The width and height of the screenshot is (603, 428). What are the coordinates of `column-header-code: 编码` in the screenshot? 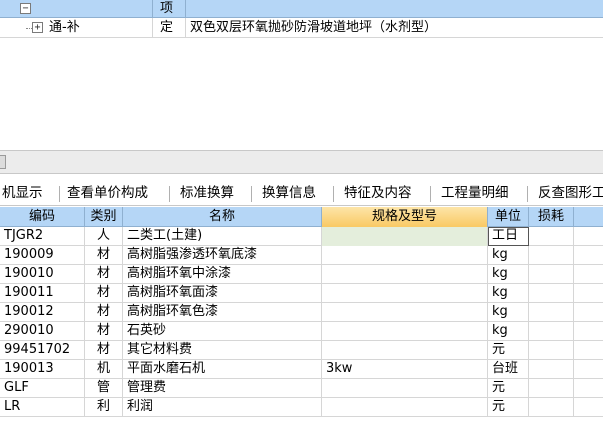 It's located at (42, 217).